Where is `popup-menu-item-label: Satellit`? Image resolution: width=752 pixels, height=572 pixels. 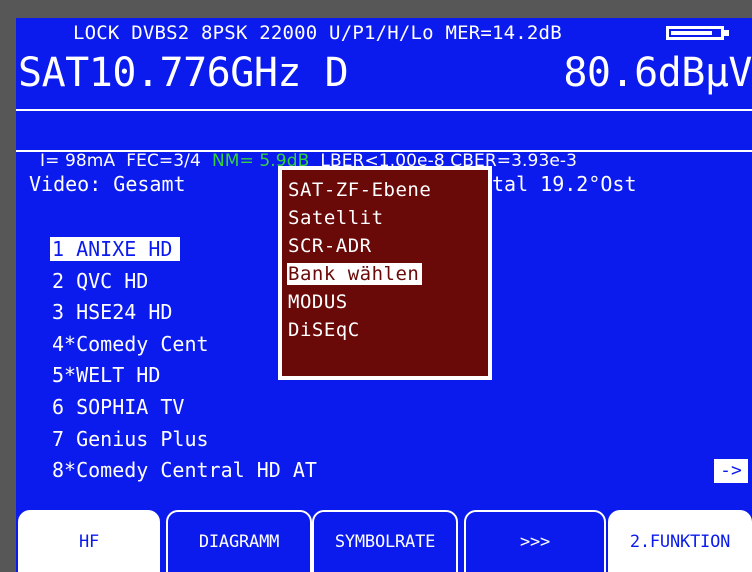
popup-menu-item-label: Satellit is located at coordinates (336, 218).